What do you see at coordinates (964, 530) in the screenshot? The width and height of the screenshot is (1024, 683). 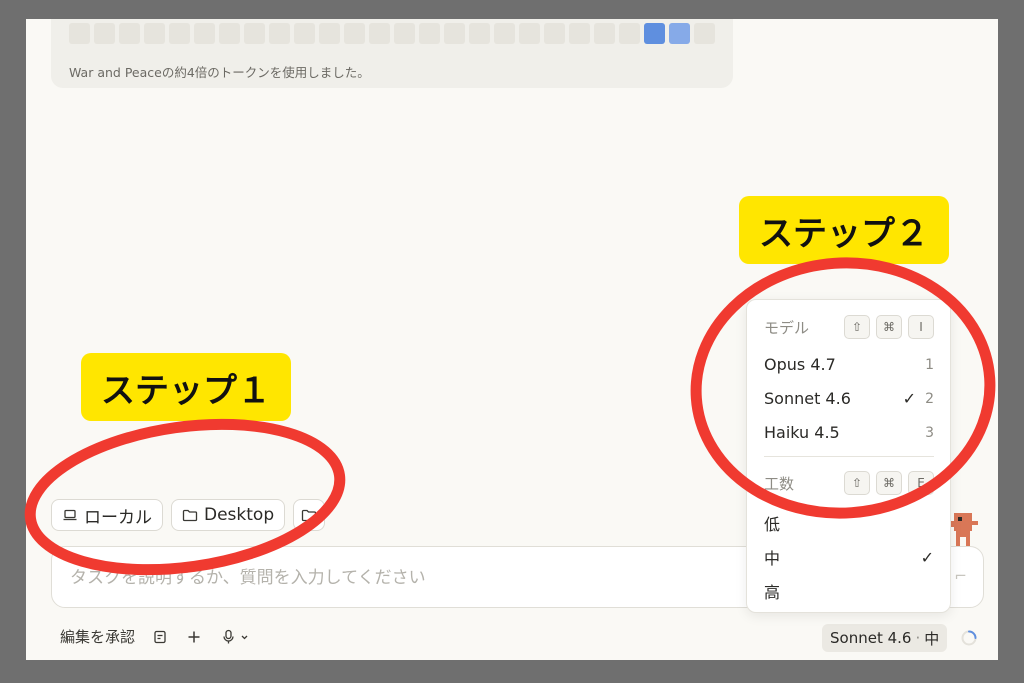 I see `mascot-icon` at bounding box center [964, 530].